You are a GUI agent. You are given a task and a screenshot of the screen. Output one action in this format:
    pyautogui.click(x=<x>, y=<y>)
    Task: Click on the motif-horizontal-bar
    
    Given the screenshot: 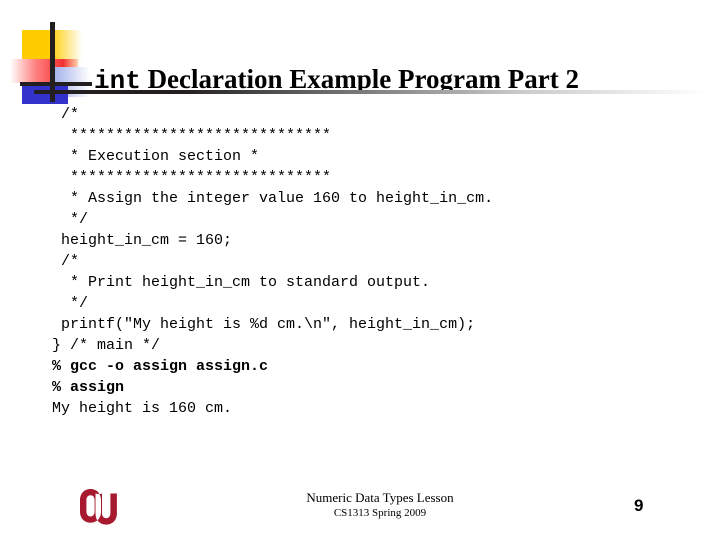 What is the action you would take?
    pyautogui.click(x=56, y=84)
    